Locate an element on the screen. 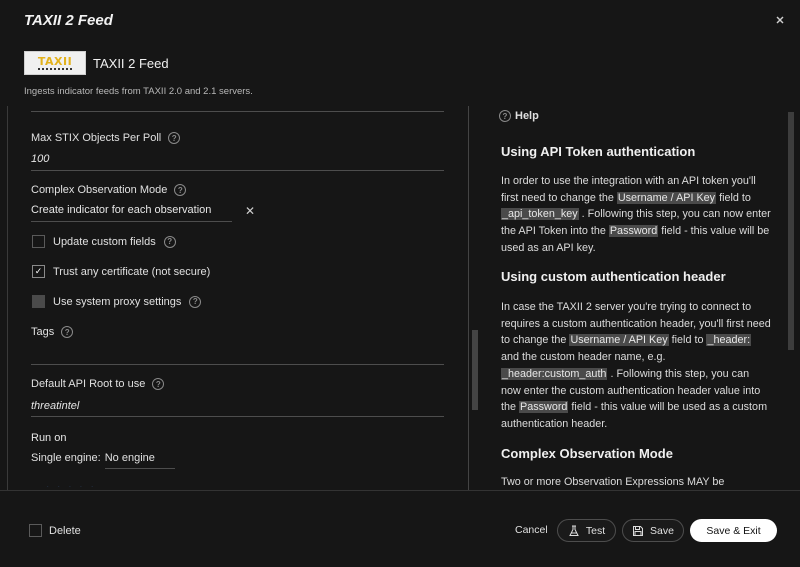 Image resolution: width=800 pixels, height=567 pixels. help-panel-scrollbar is located at coordinates (791, 231).